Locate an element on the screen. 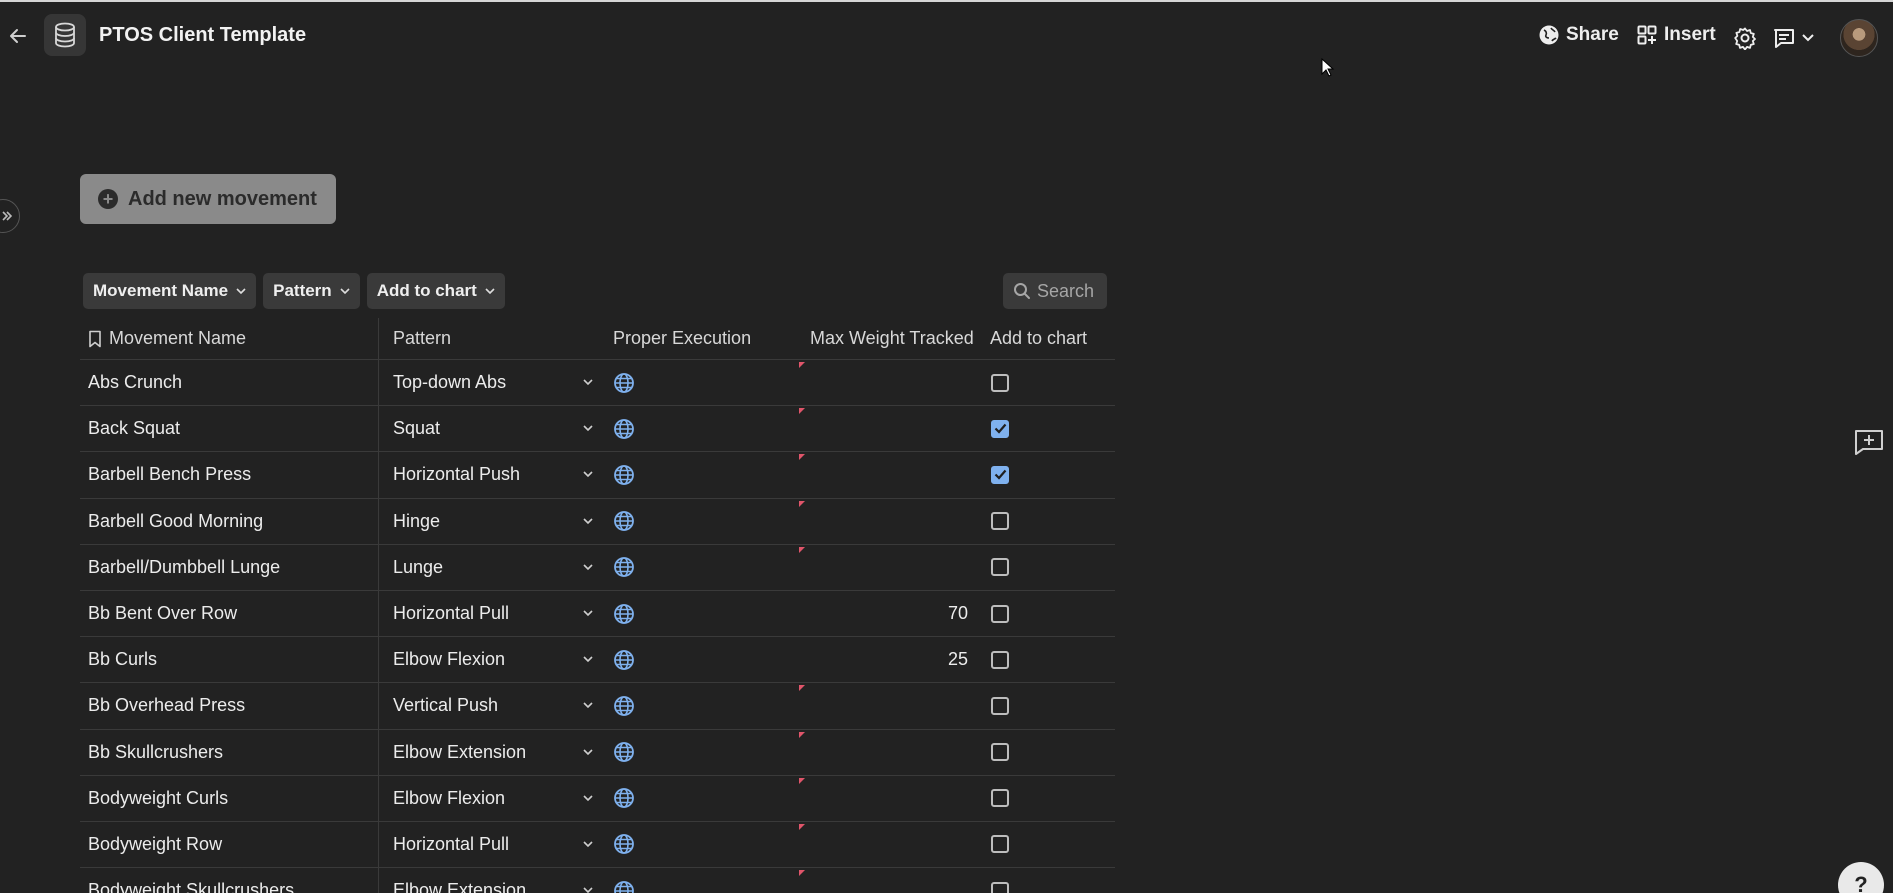 The height and width of the screenshot is (893, 1893). table-row: Barbell Good Morning Hinge is located at coordinates (597, 521).